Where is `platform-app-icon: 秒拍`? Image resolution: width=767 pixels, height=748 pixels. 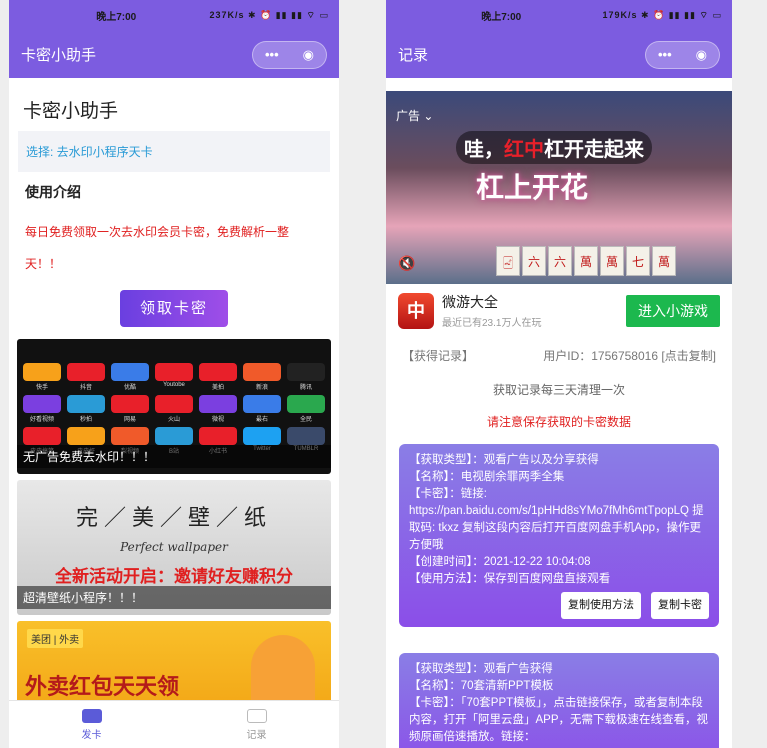
platform-app-icon: 秒拍 is located at coordinates (86, 409).